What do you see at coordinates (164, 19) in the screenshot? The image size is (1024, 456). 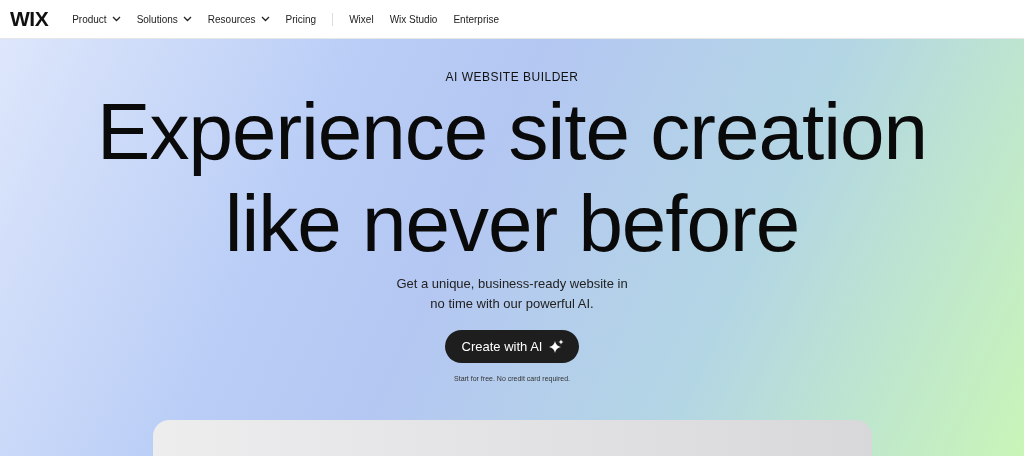 I see `nav-dropdown: Solutions` at bounding box center [164, 19].